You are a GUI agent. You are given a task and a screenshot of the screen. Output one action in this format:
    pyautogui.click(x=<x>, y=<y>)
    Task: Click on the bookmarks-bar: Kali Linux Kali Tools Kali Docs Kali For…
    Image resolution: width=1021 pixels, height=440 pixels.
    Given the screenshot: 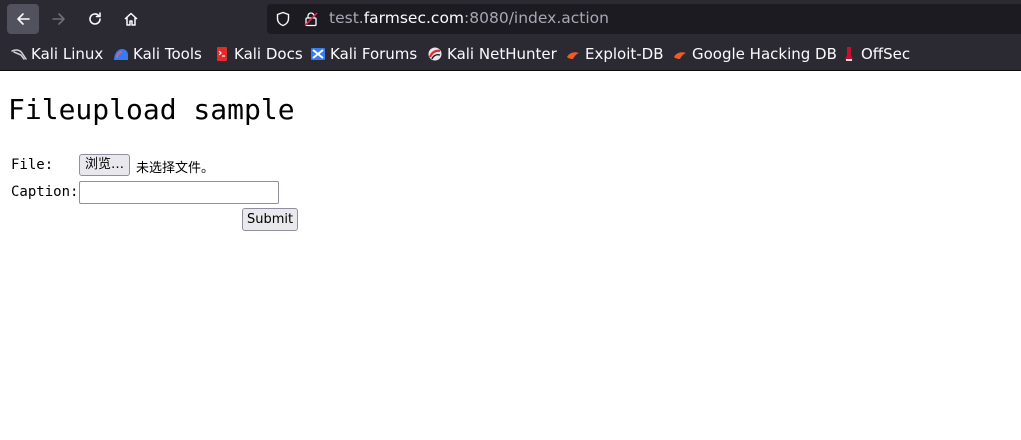 What is the action you would take?
    pyautogui.click(x=510, y=54)
    